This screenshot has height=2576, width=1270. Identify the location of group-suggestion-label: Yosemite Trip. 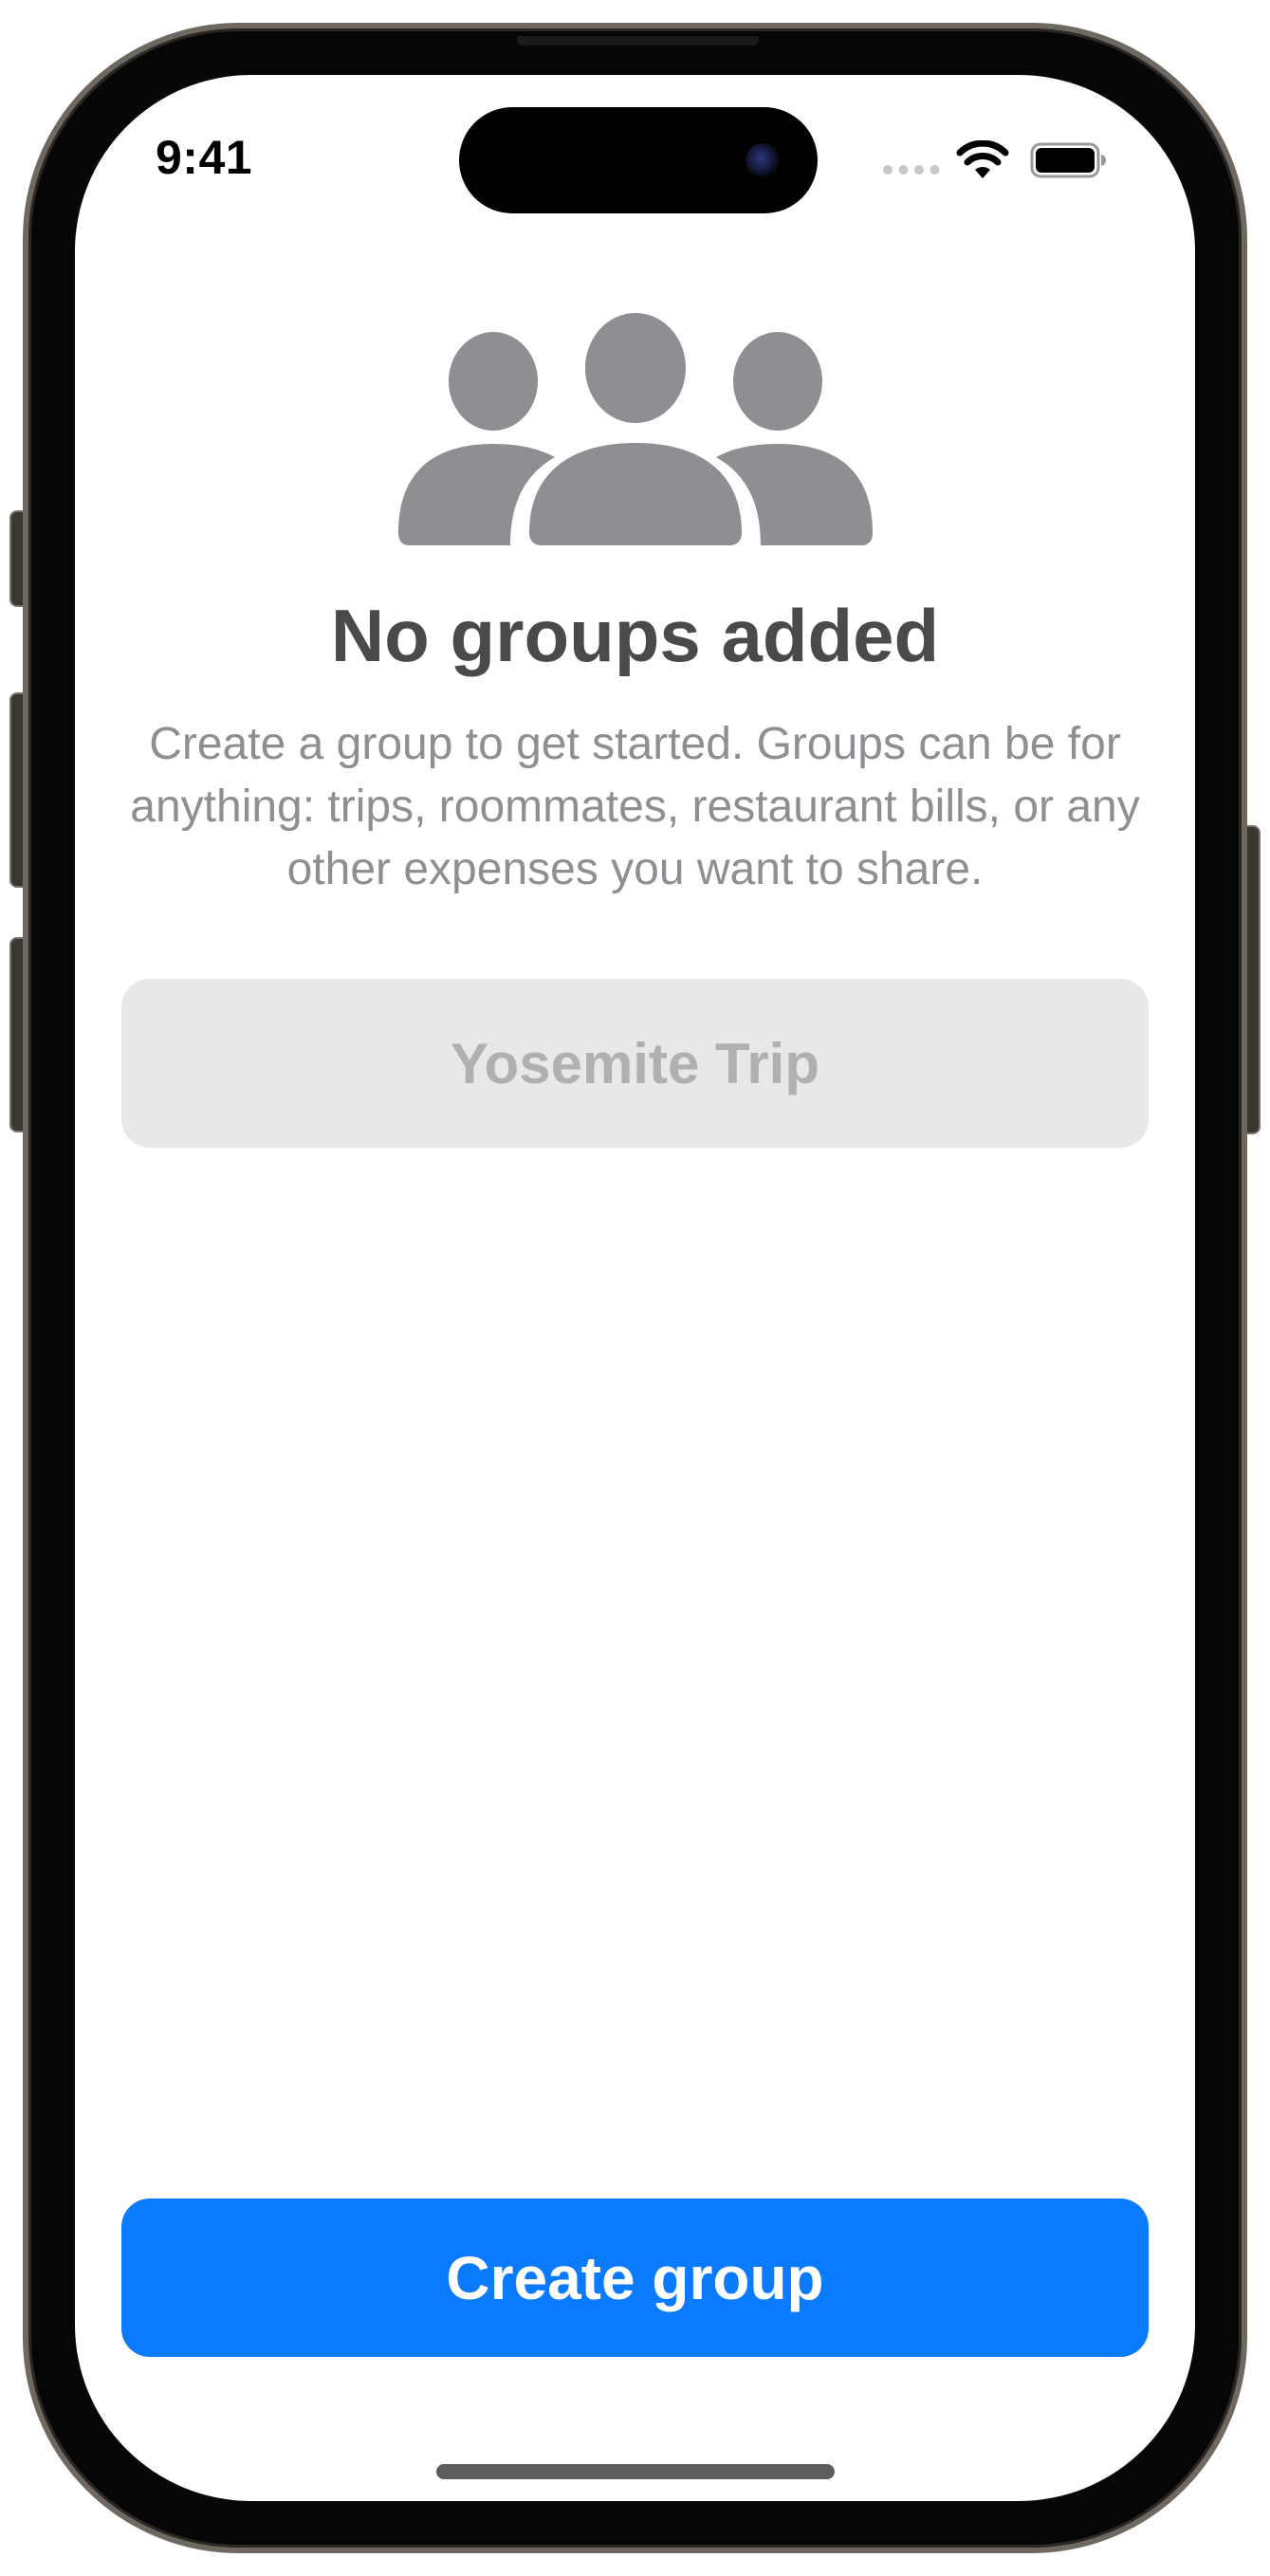
(634, 1063).